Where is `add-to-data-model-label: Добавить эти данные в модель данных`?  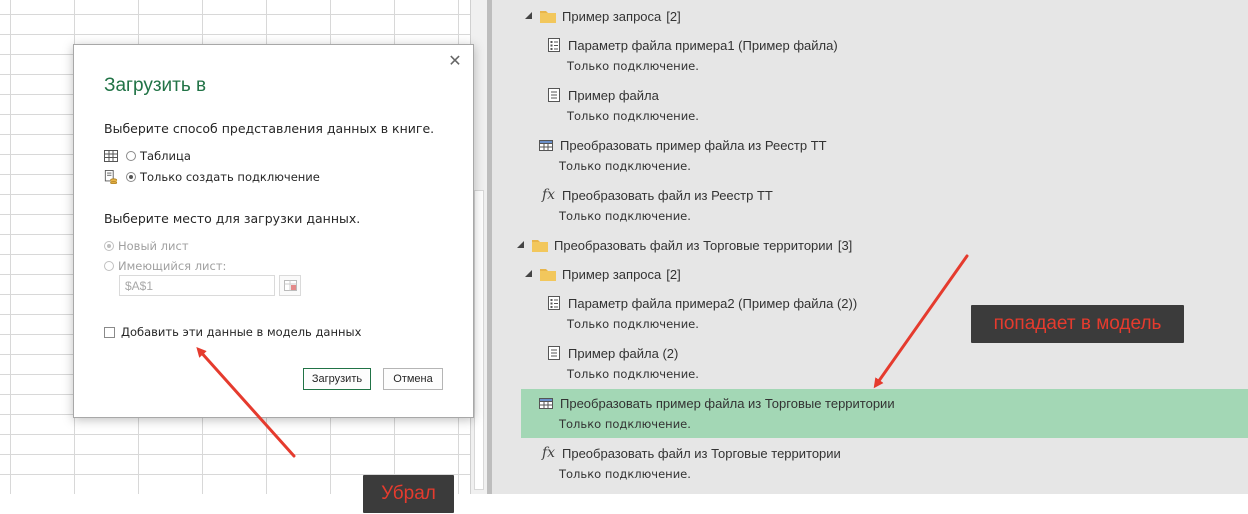 add-to-data-model-label: Добавить эти данные в модель данных is located at coordinates (241, 332).